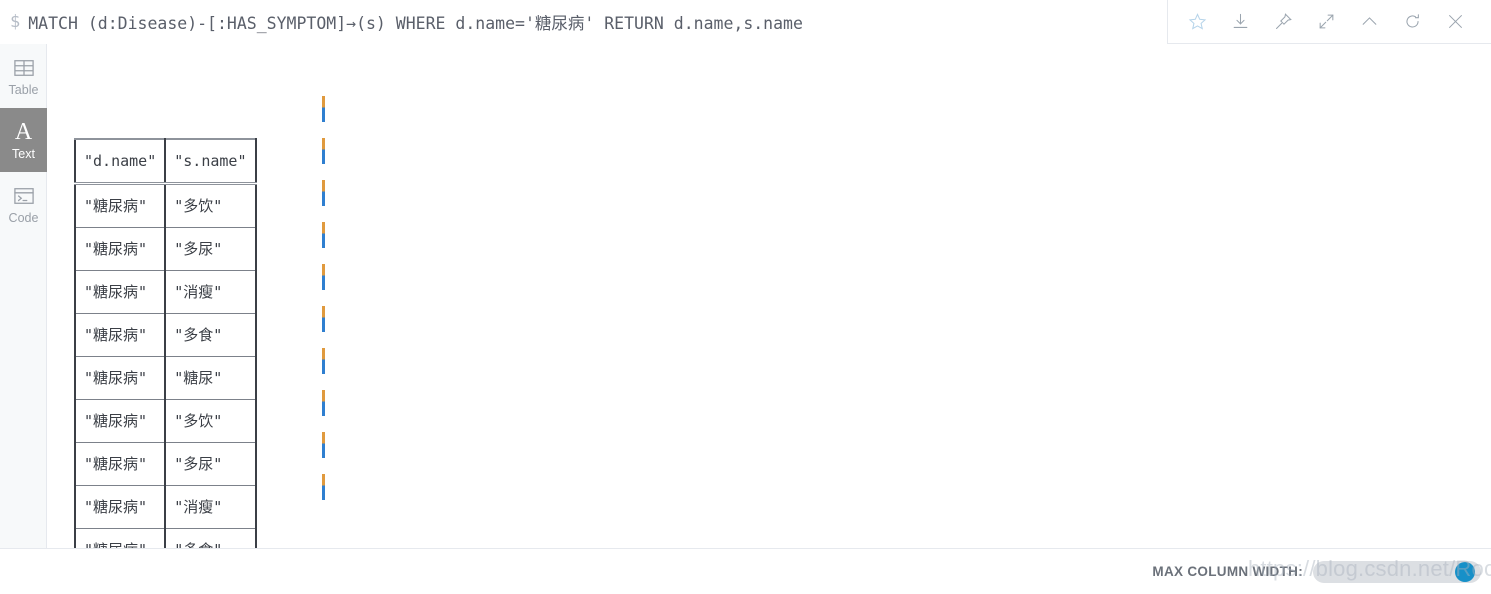 This screenshot has height=594, width=1491. What do you see at coordinates (1397, 571) in the screenshot?
I see `max-column-width-slider` at bounding box center [1397, 571].